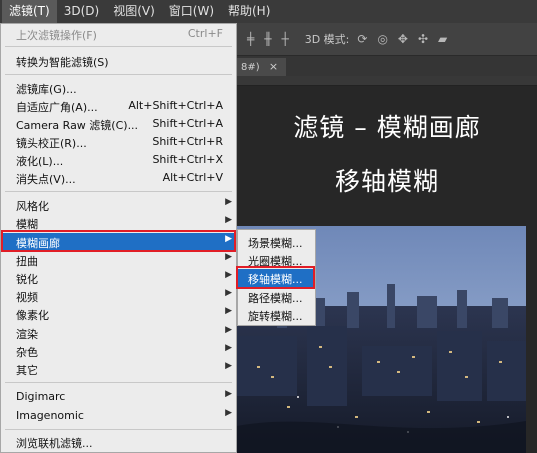 Image resolution: width=537 pixels, height=453 pixels. I want to click on menu-item-shortcut: Alt+Shift+Ctrl+A, so click(175, 105).